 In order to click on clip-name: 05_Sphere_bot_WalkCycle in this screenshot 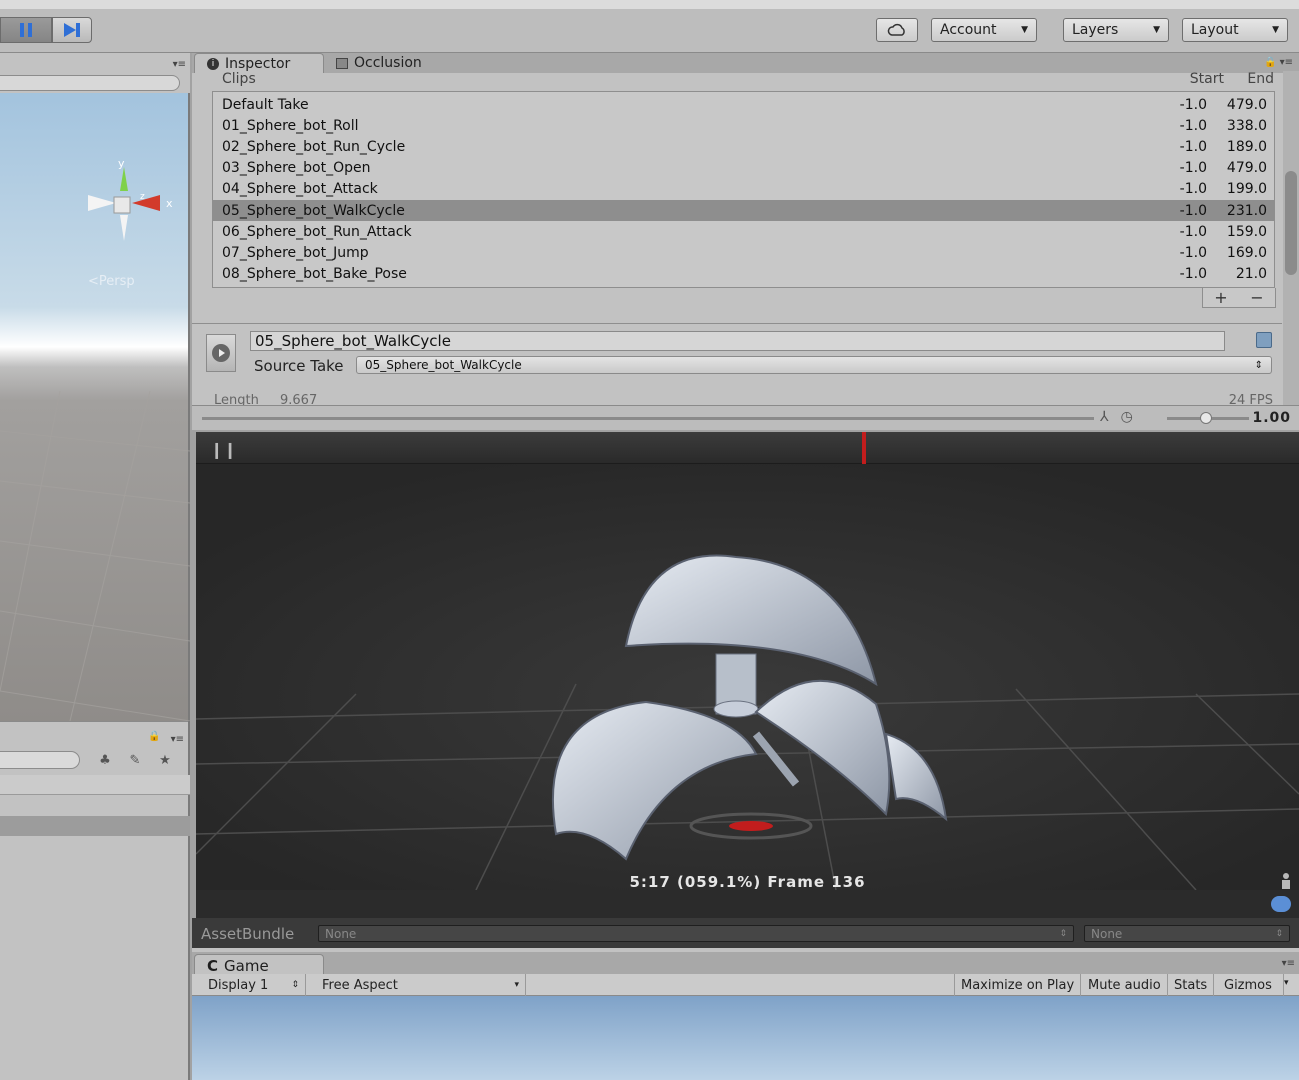, I will do `click(313, 210)`.